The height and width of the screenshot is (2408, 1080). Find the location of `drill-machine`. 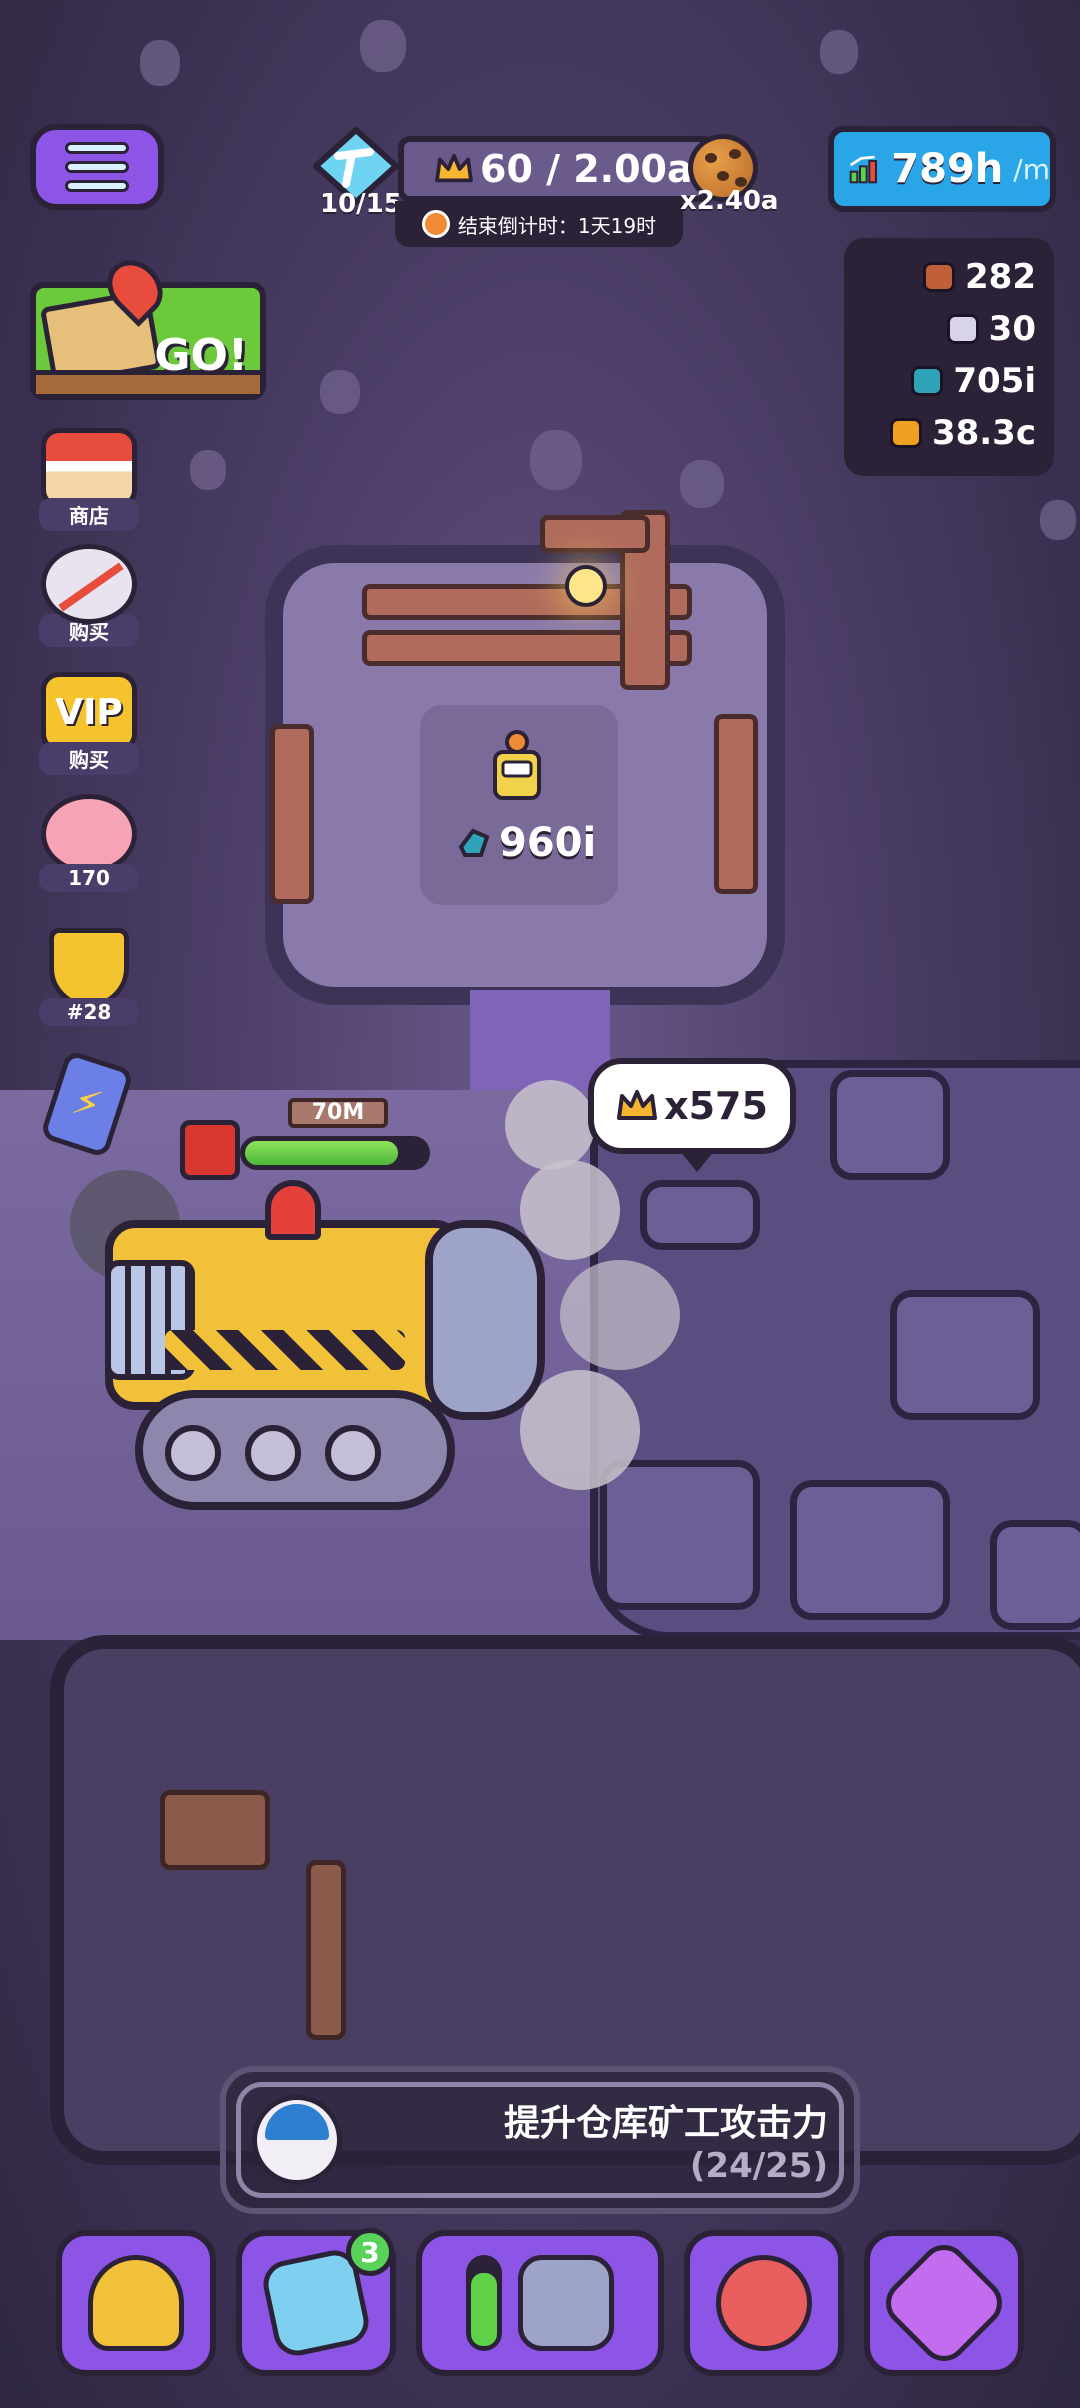

drill-machine is located at coordinates (320, 1350).